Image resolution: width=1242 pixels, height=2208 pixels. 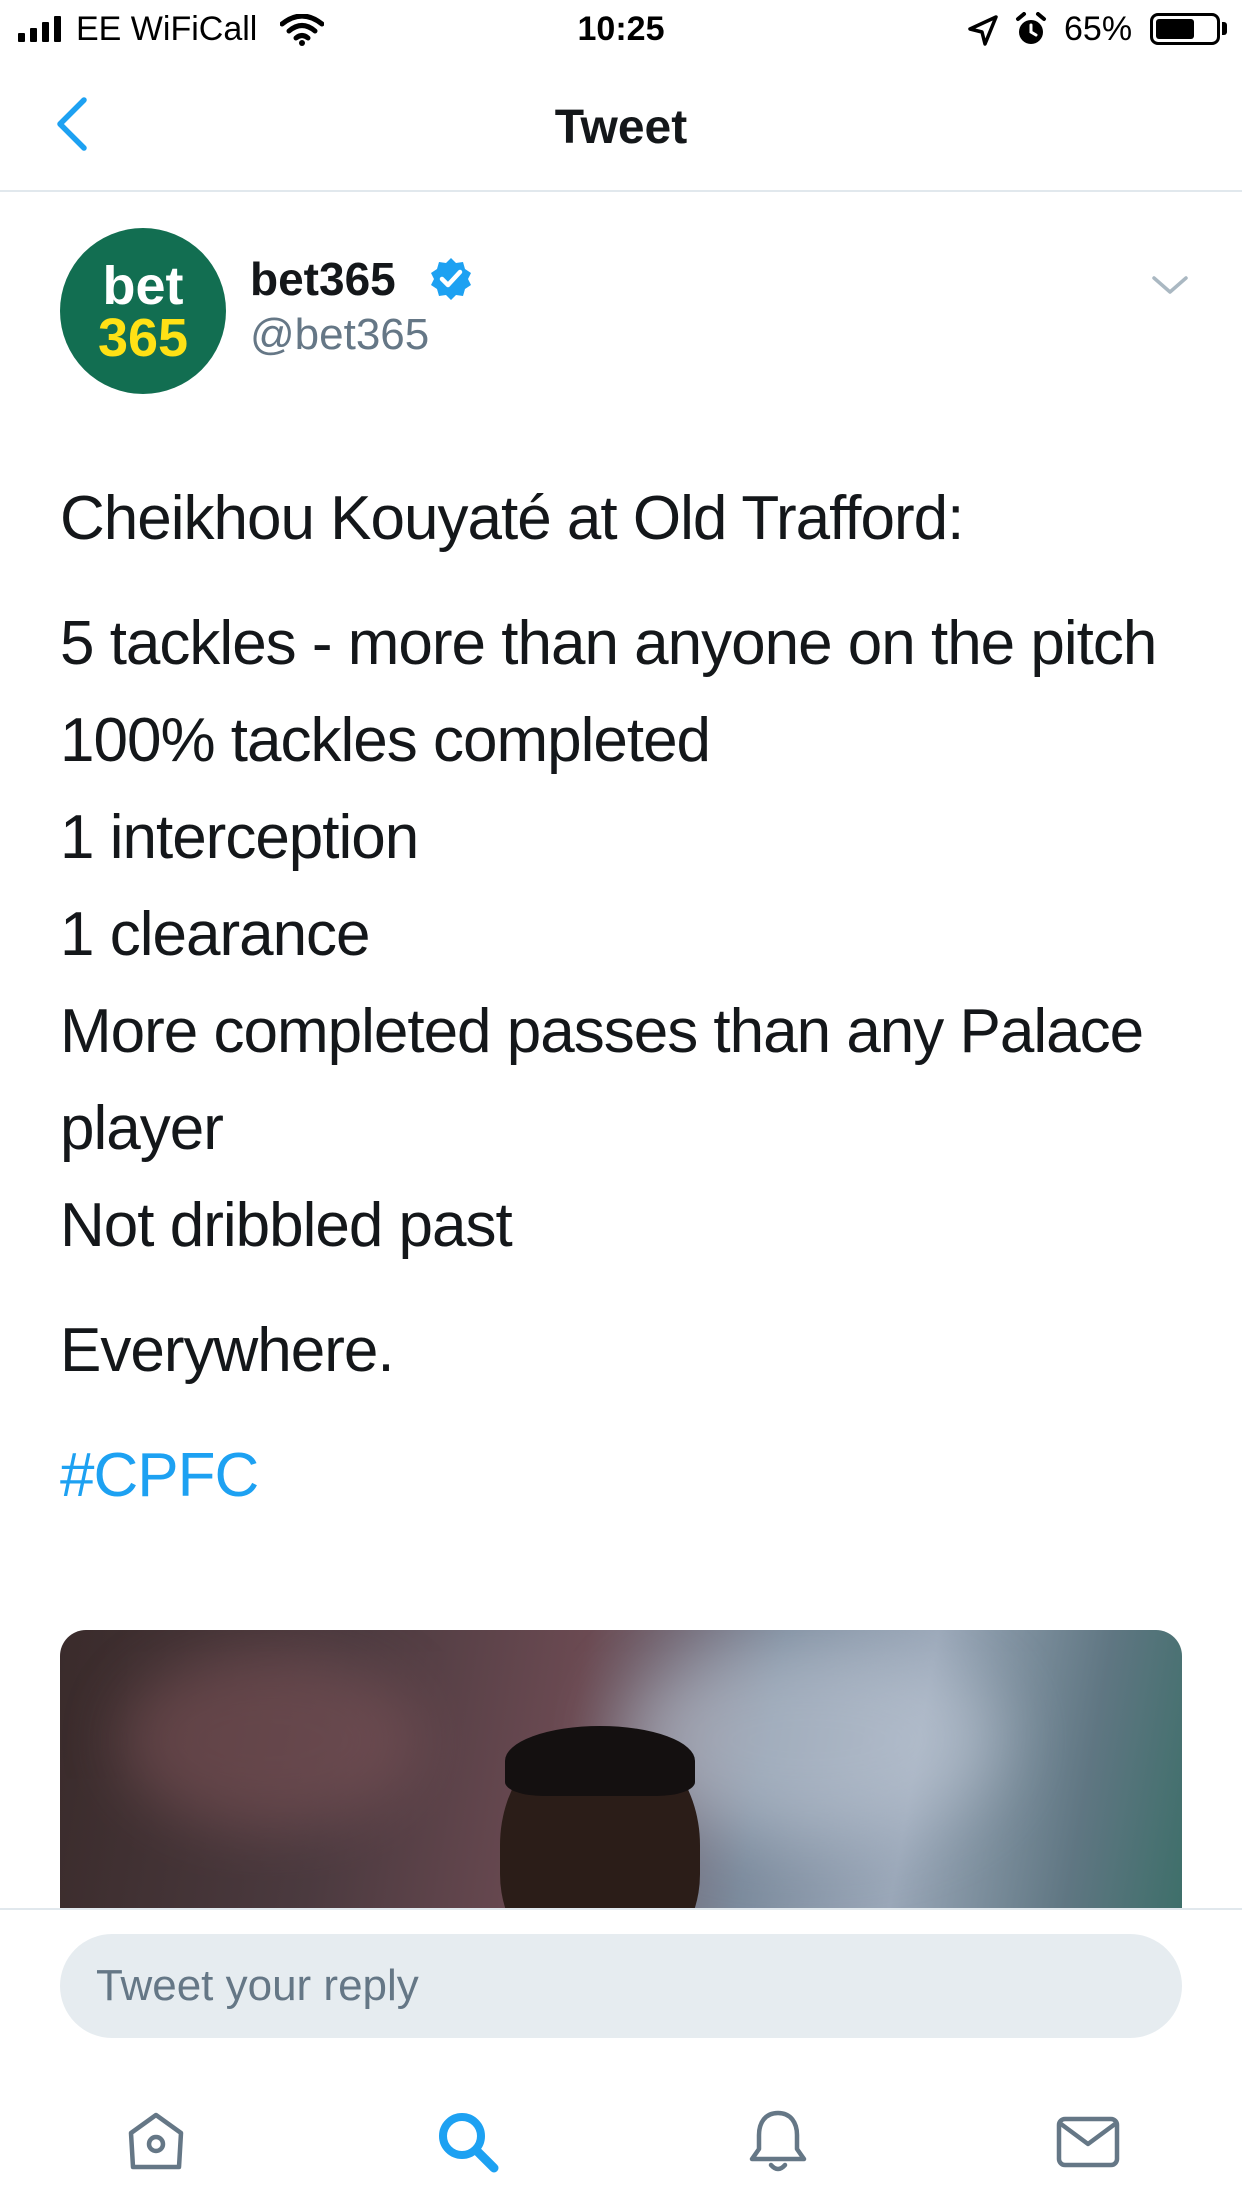 I want to click on avatar-logo-line1: bet, so click(x=143, y=286).